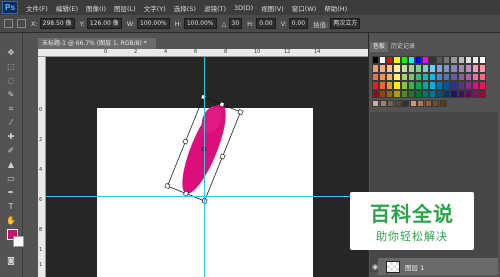 This screenshot has width=500, height=277. Describe the element at coordinates (345, 23) in the screenshot. I see `interpolation-select: 两次立方` at that location.